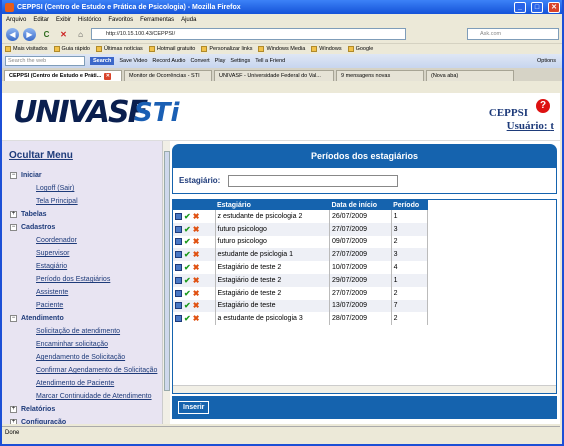 The image size is (564, 446). Describe the element at coordinates (167, 271) in the screenshot. I see `sidebar-scroll-thumb` at that location.